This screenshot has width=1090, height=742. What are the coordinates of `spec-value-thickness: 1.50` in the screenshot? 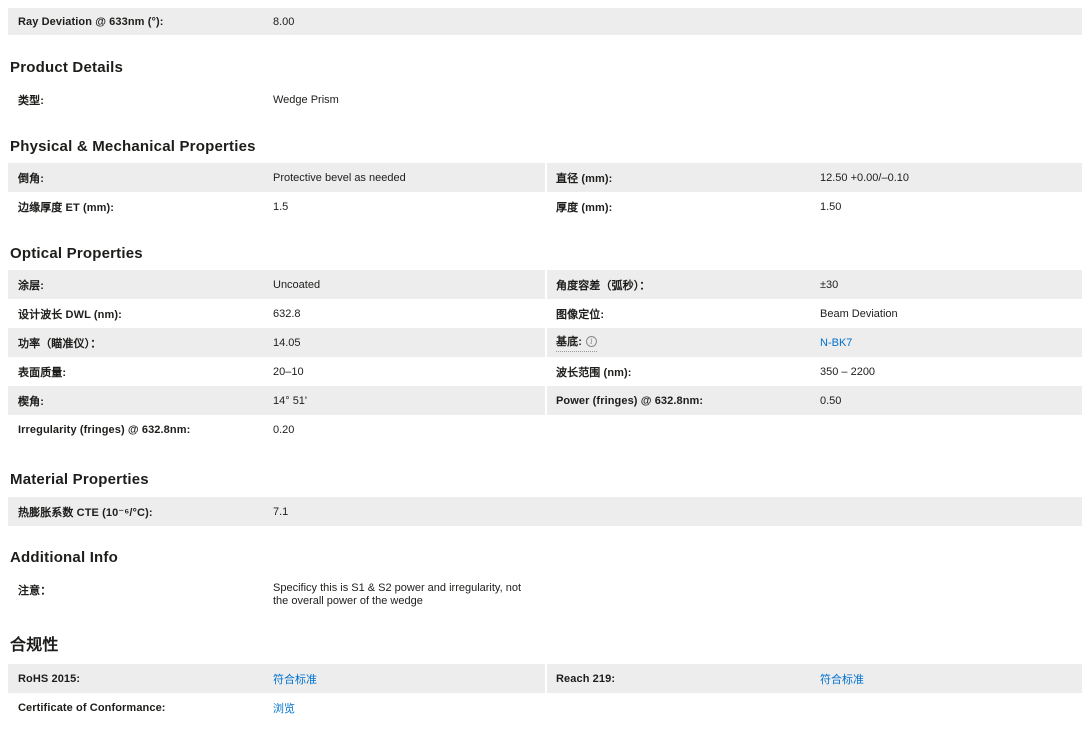 It's located at (831, 206).